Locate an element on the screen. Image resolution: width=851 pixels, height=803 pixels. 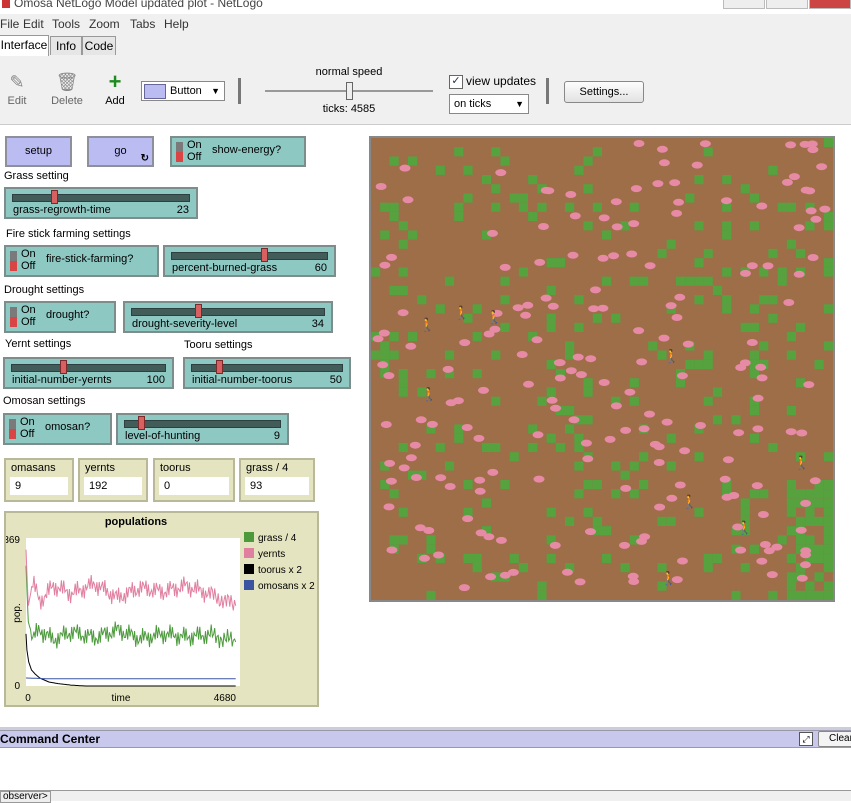
chevron-down-icon: ▼ is located at coordinates (215, 91).